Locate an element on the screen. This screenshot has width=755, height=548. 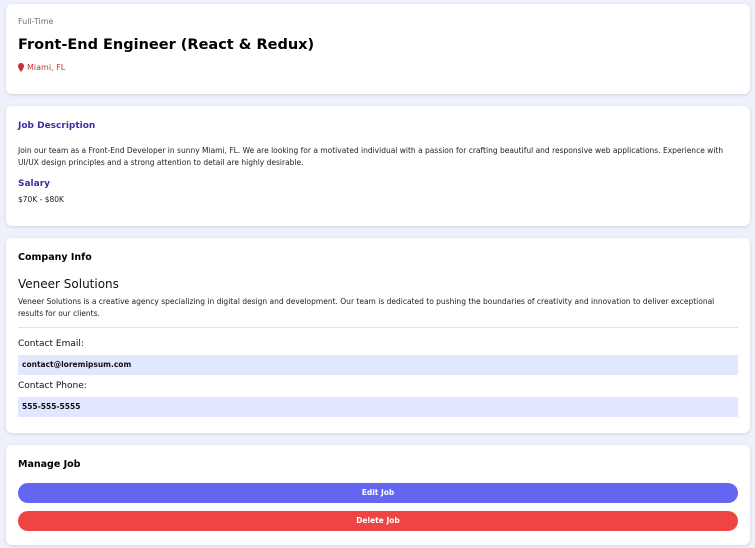
manage-job-heading: Manage Job is located at coordinates (49, 464).